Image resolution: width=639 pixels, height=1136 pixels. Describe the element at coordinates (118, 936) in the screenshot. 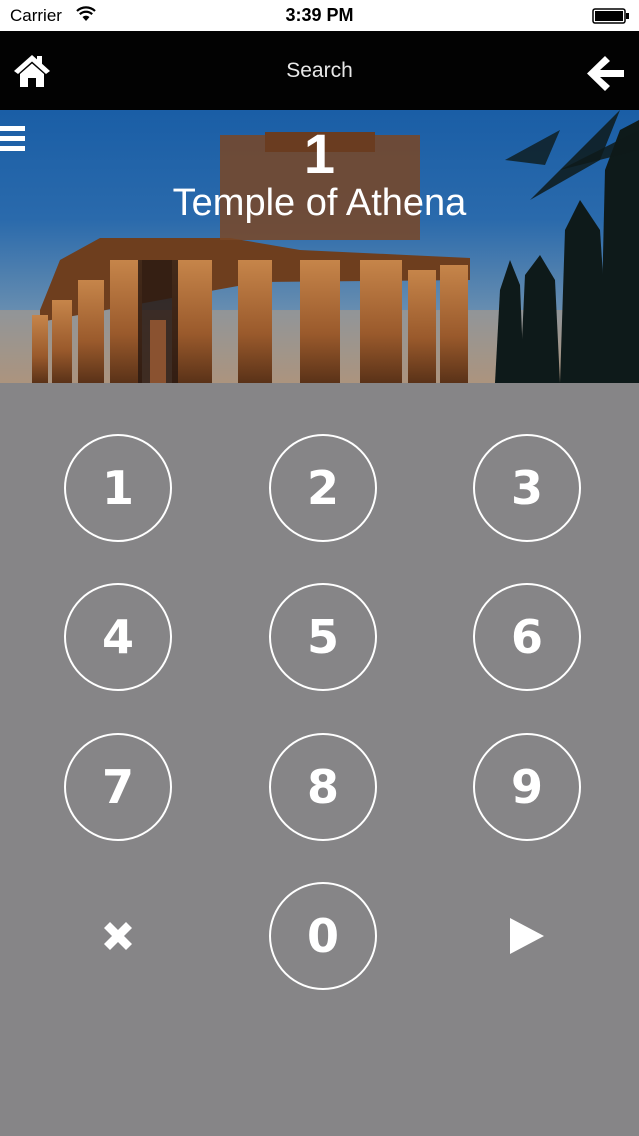

I see `close-x-icon` at that location.